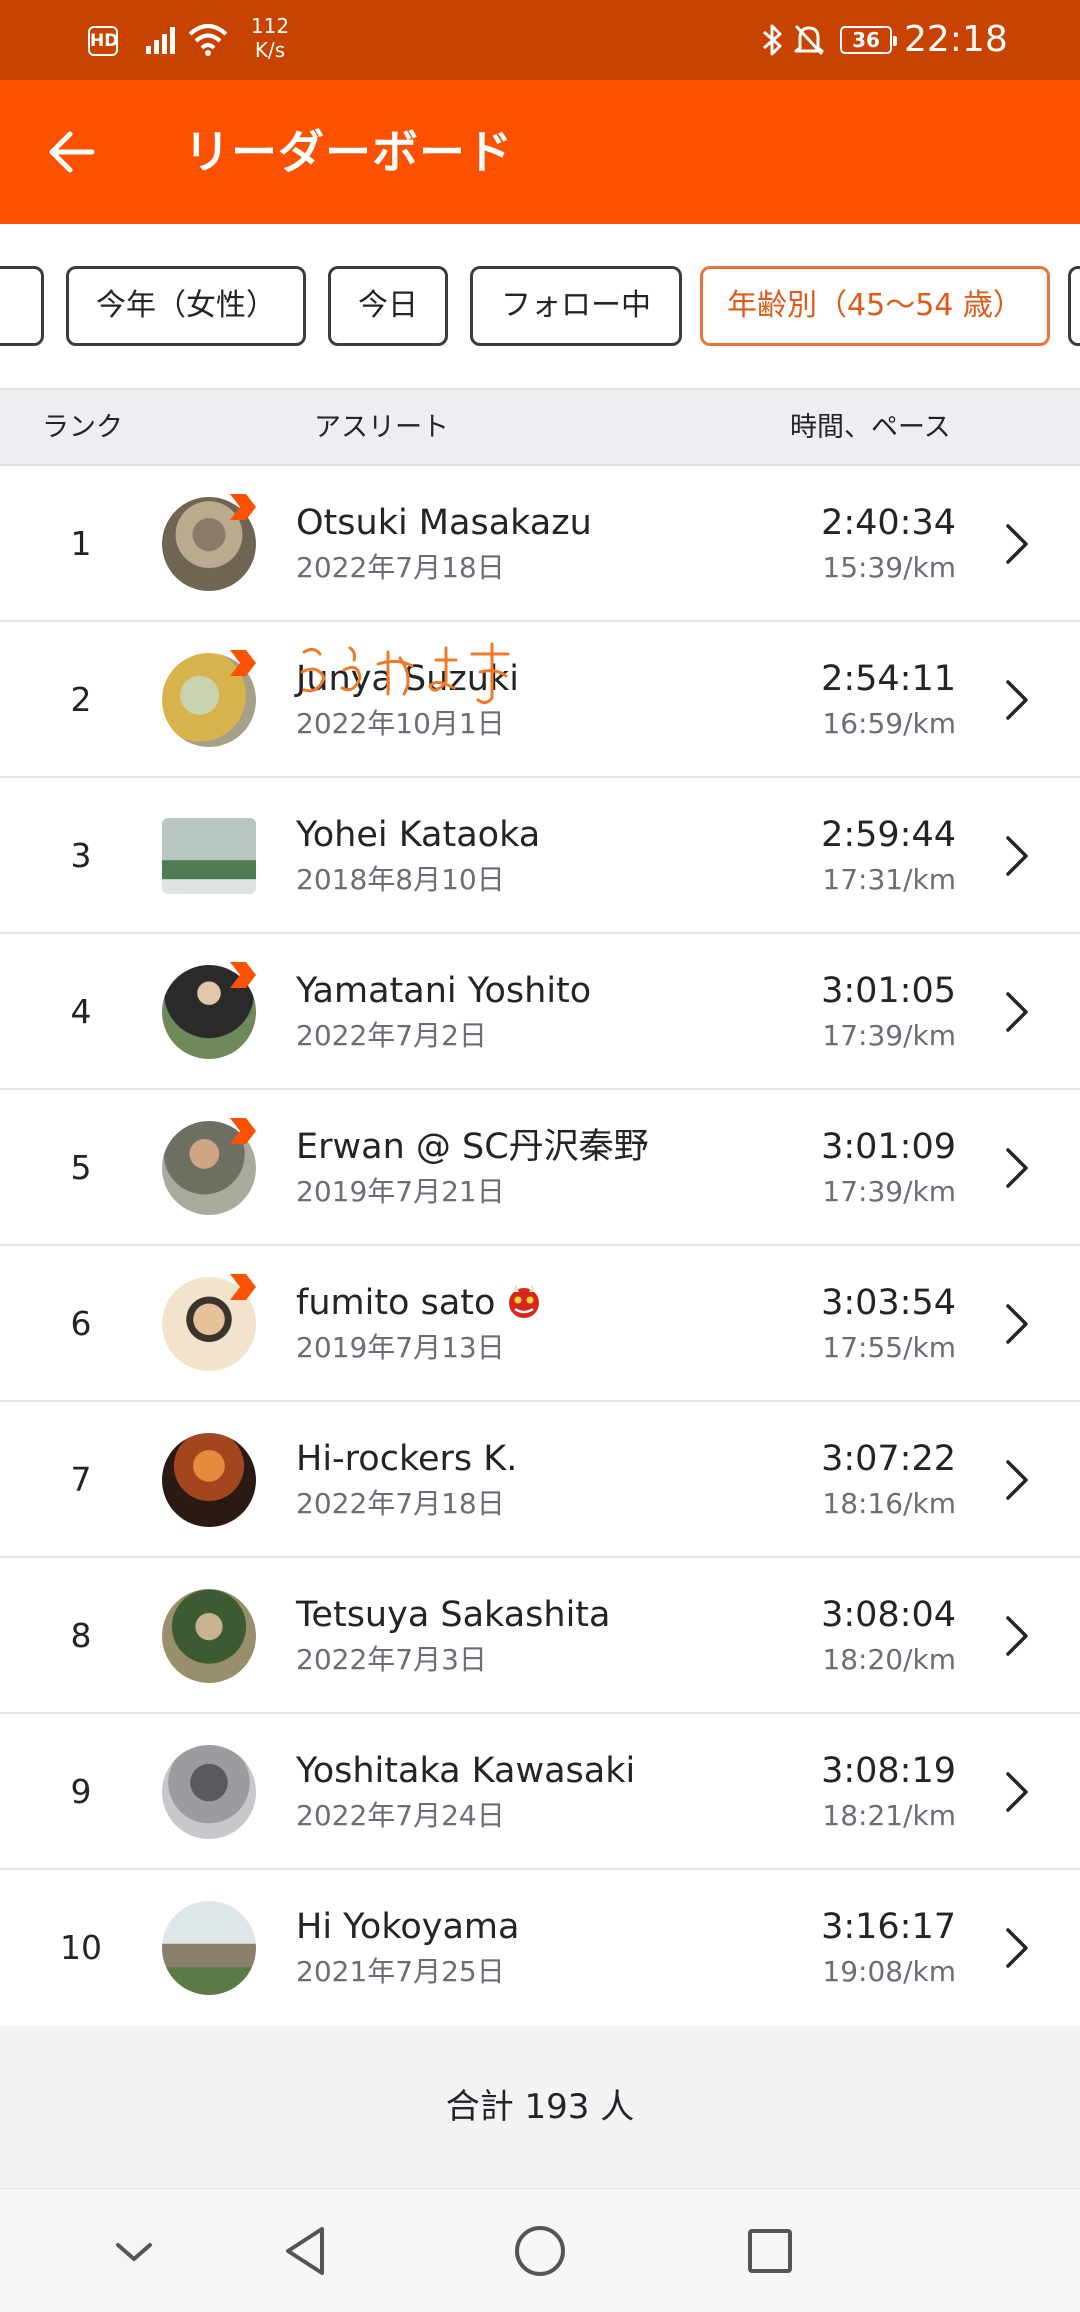 This screenshot has height=2312, width=1080. Describe the element at coordinates (556, 1459) in the screenshot. I see `athlete-name: Hi-rockers K.` at that location.